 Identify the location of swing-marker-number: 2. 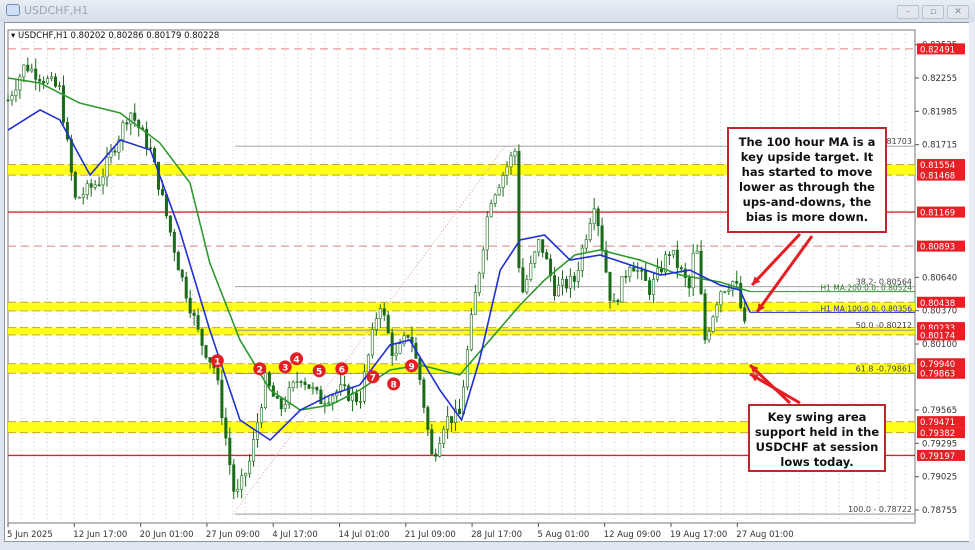
(260, 370).